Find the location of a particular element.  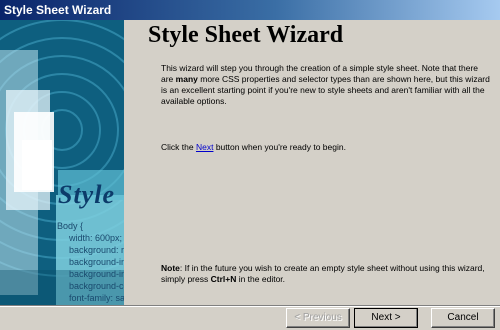

previous-button: < Previous is located at coordinates (318, 318).